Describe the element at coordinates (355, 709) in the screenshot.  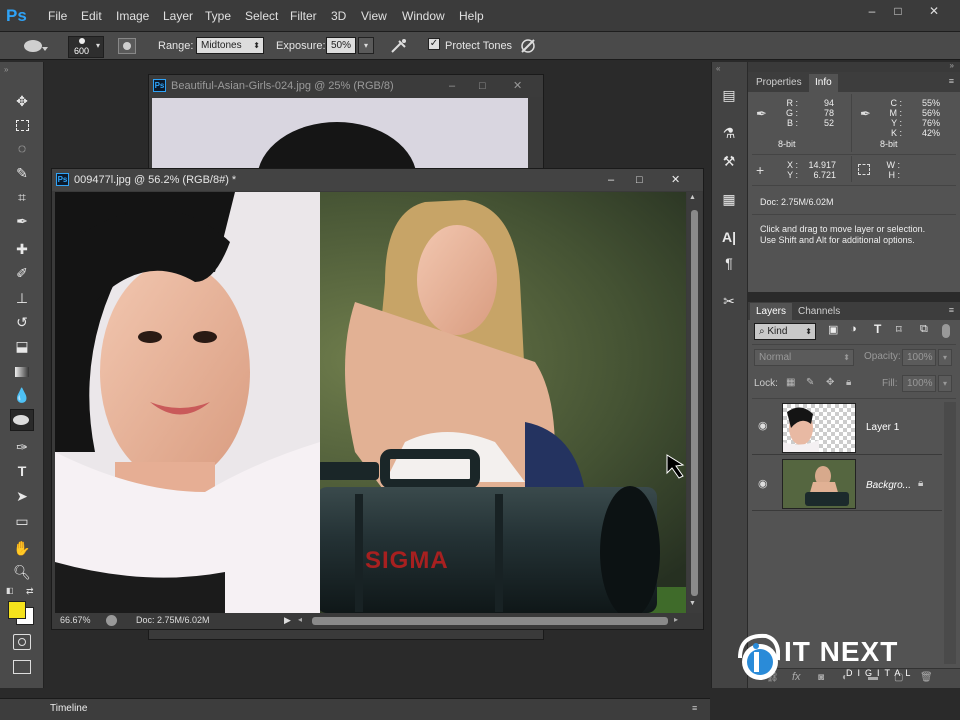
I see `timeline-panel-bar: Timeline ≡` at that location.